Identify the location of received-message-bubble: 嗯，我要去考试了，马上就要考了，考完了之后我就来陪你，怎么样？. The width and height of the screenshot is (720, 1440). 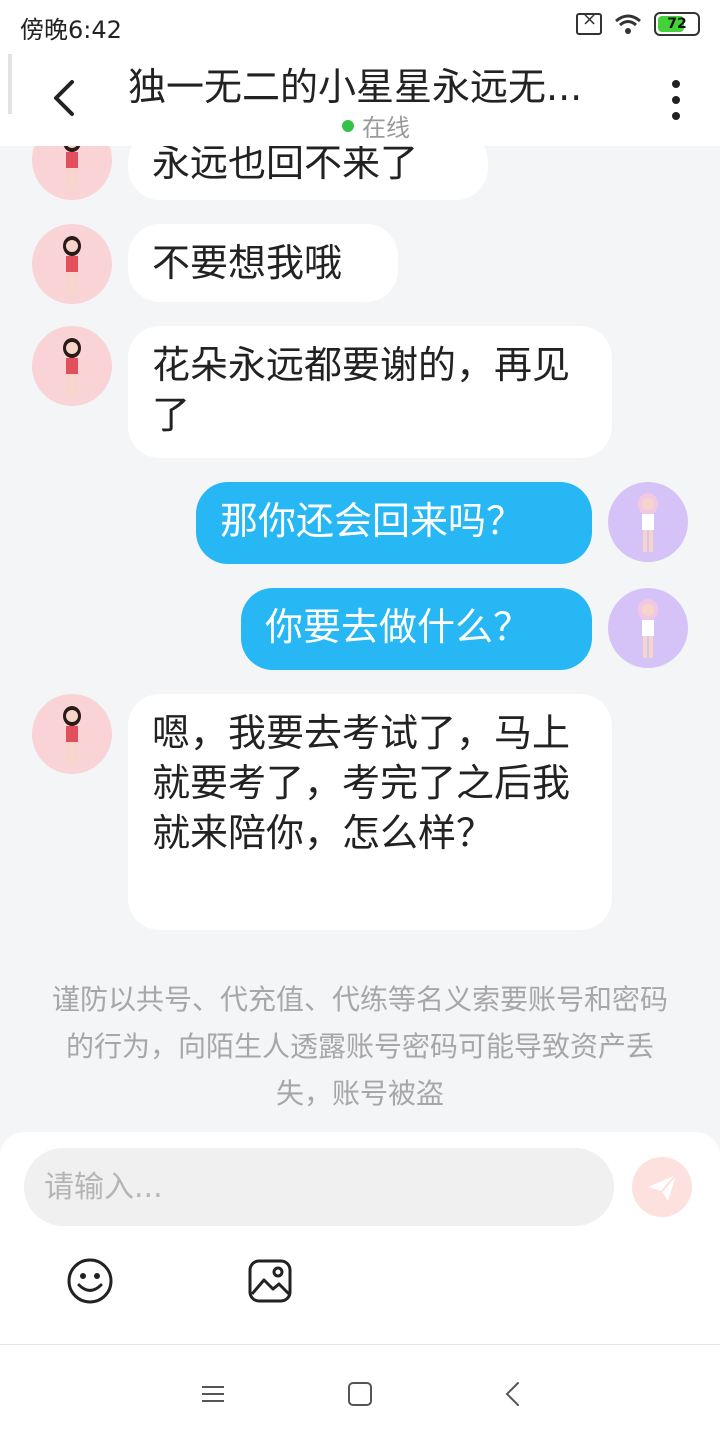
(370, 812).